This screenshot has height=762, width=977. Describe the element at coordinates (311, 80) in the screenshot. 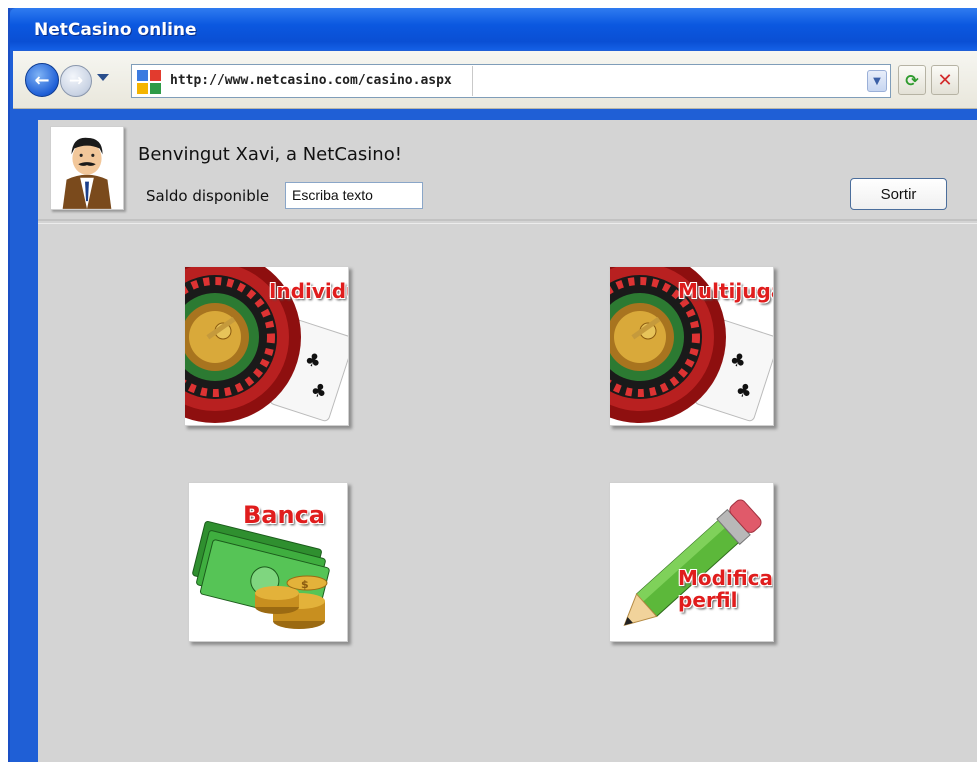

I see `url-text: http://www.netcasino.com/casino.aspx` at that location.